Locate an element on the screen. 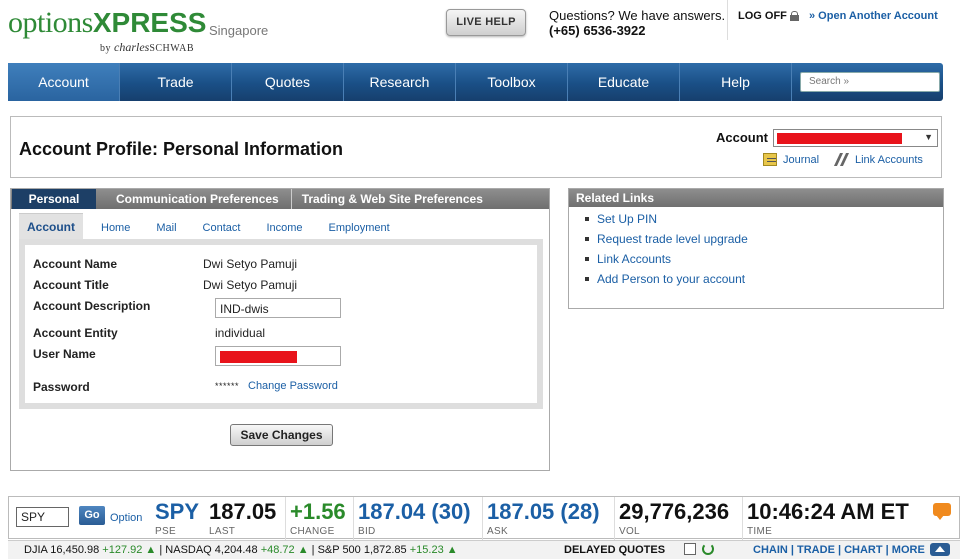  logo-wordmark: optionsXPRESS is located at coordinates (107, 22).